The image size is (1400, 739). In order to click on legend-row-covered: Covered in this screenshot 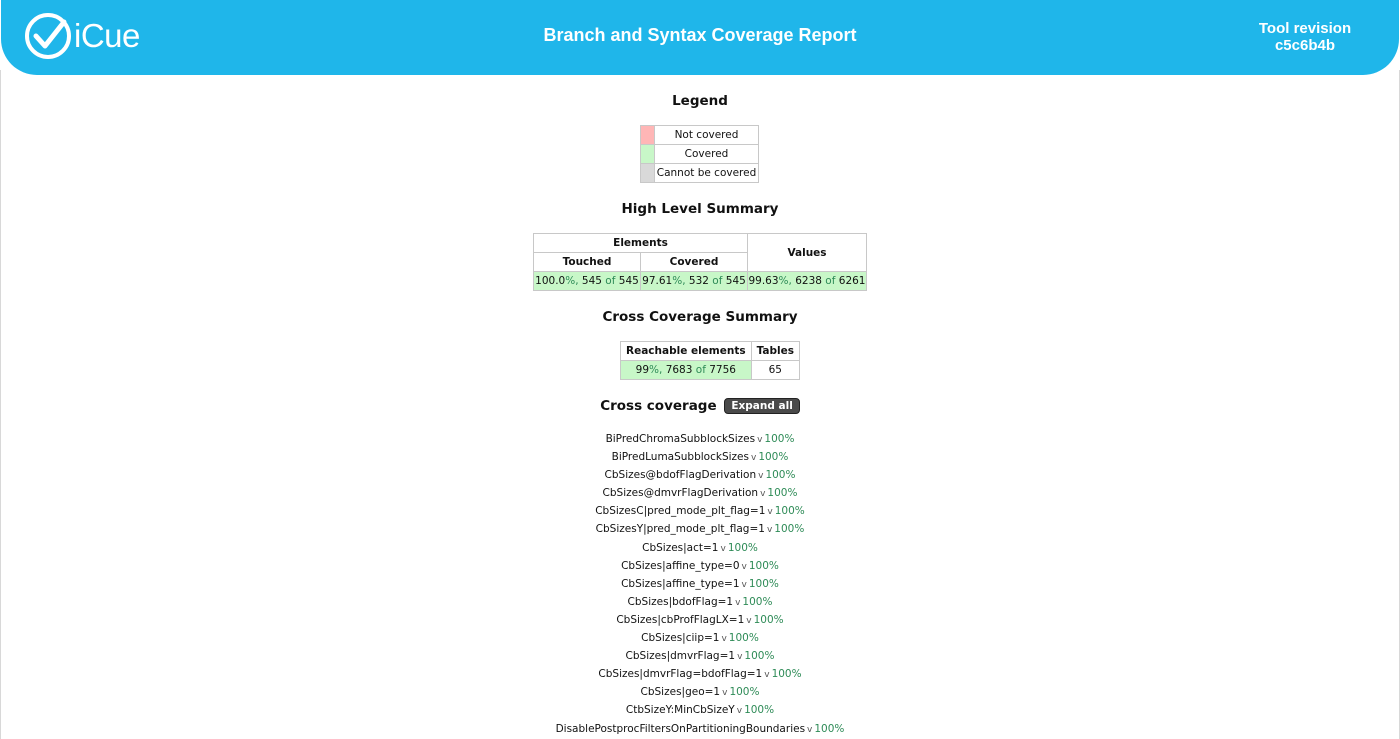, I will do `click(699, 154)`.